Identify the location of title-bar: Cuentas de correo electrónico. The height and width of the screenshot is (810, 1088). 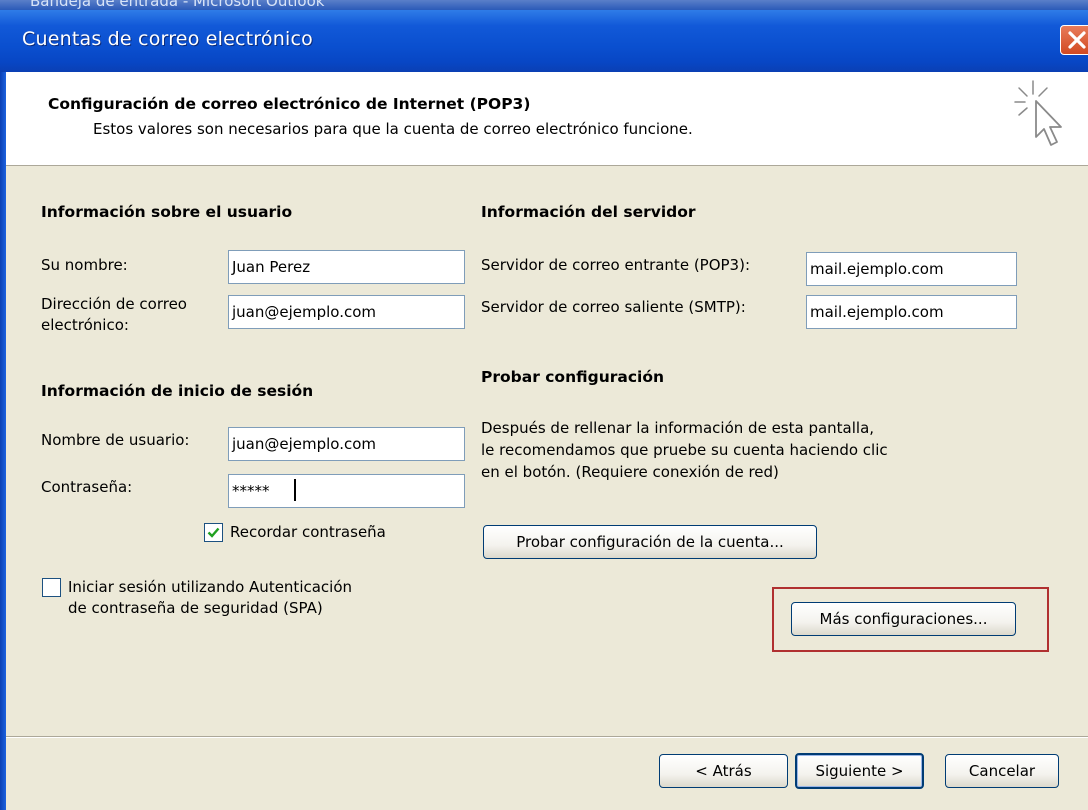
(544, 41).